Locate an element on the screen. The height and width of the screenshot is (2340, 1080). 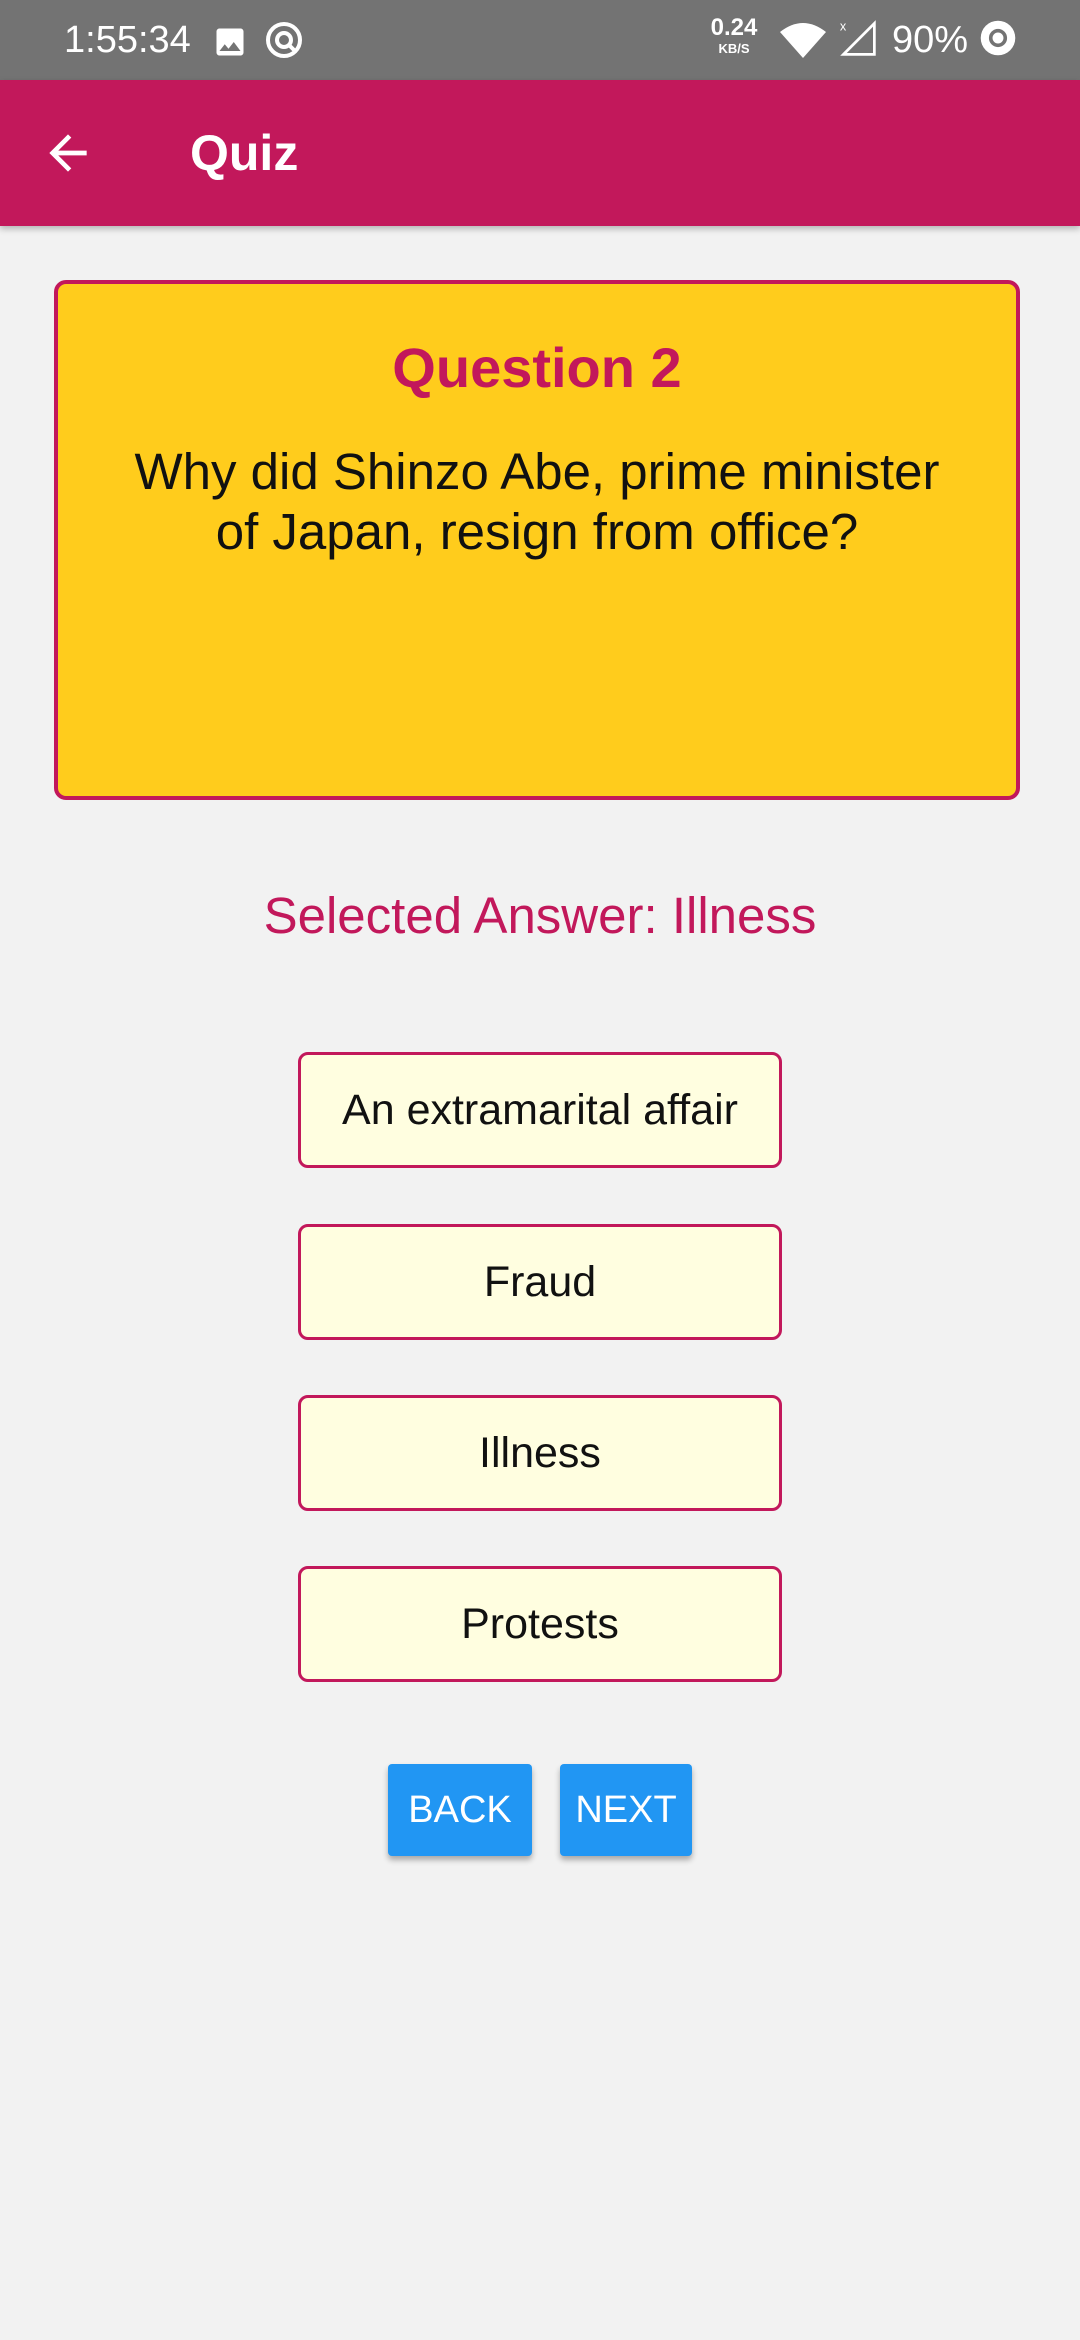
signal-icon: x is located at coordinates (858, 37).